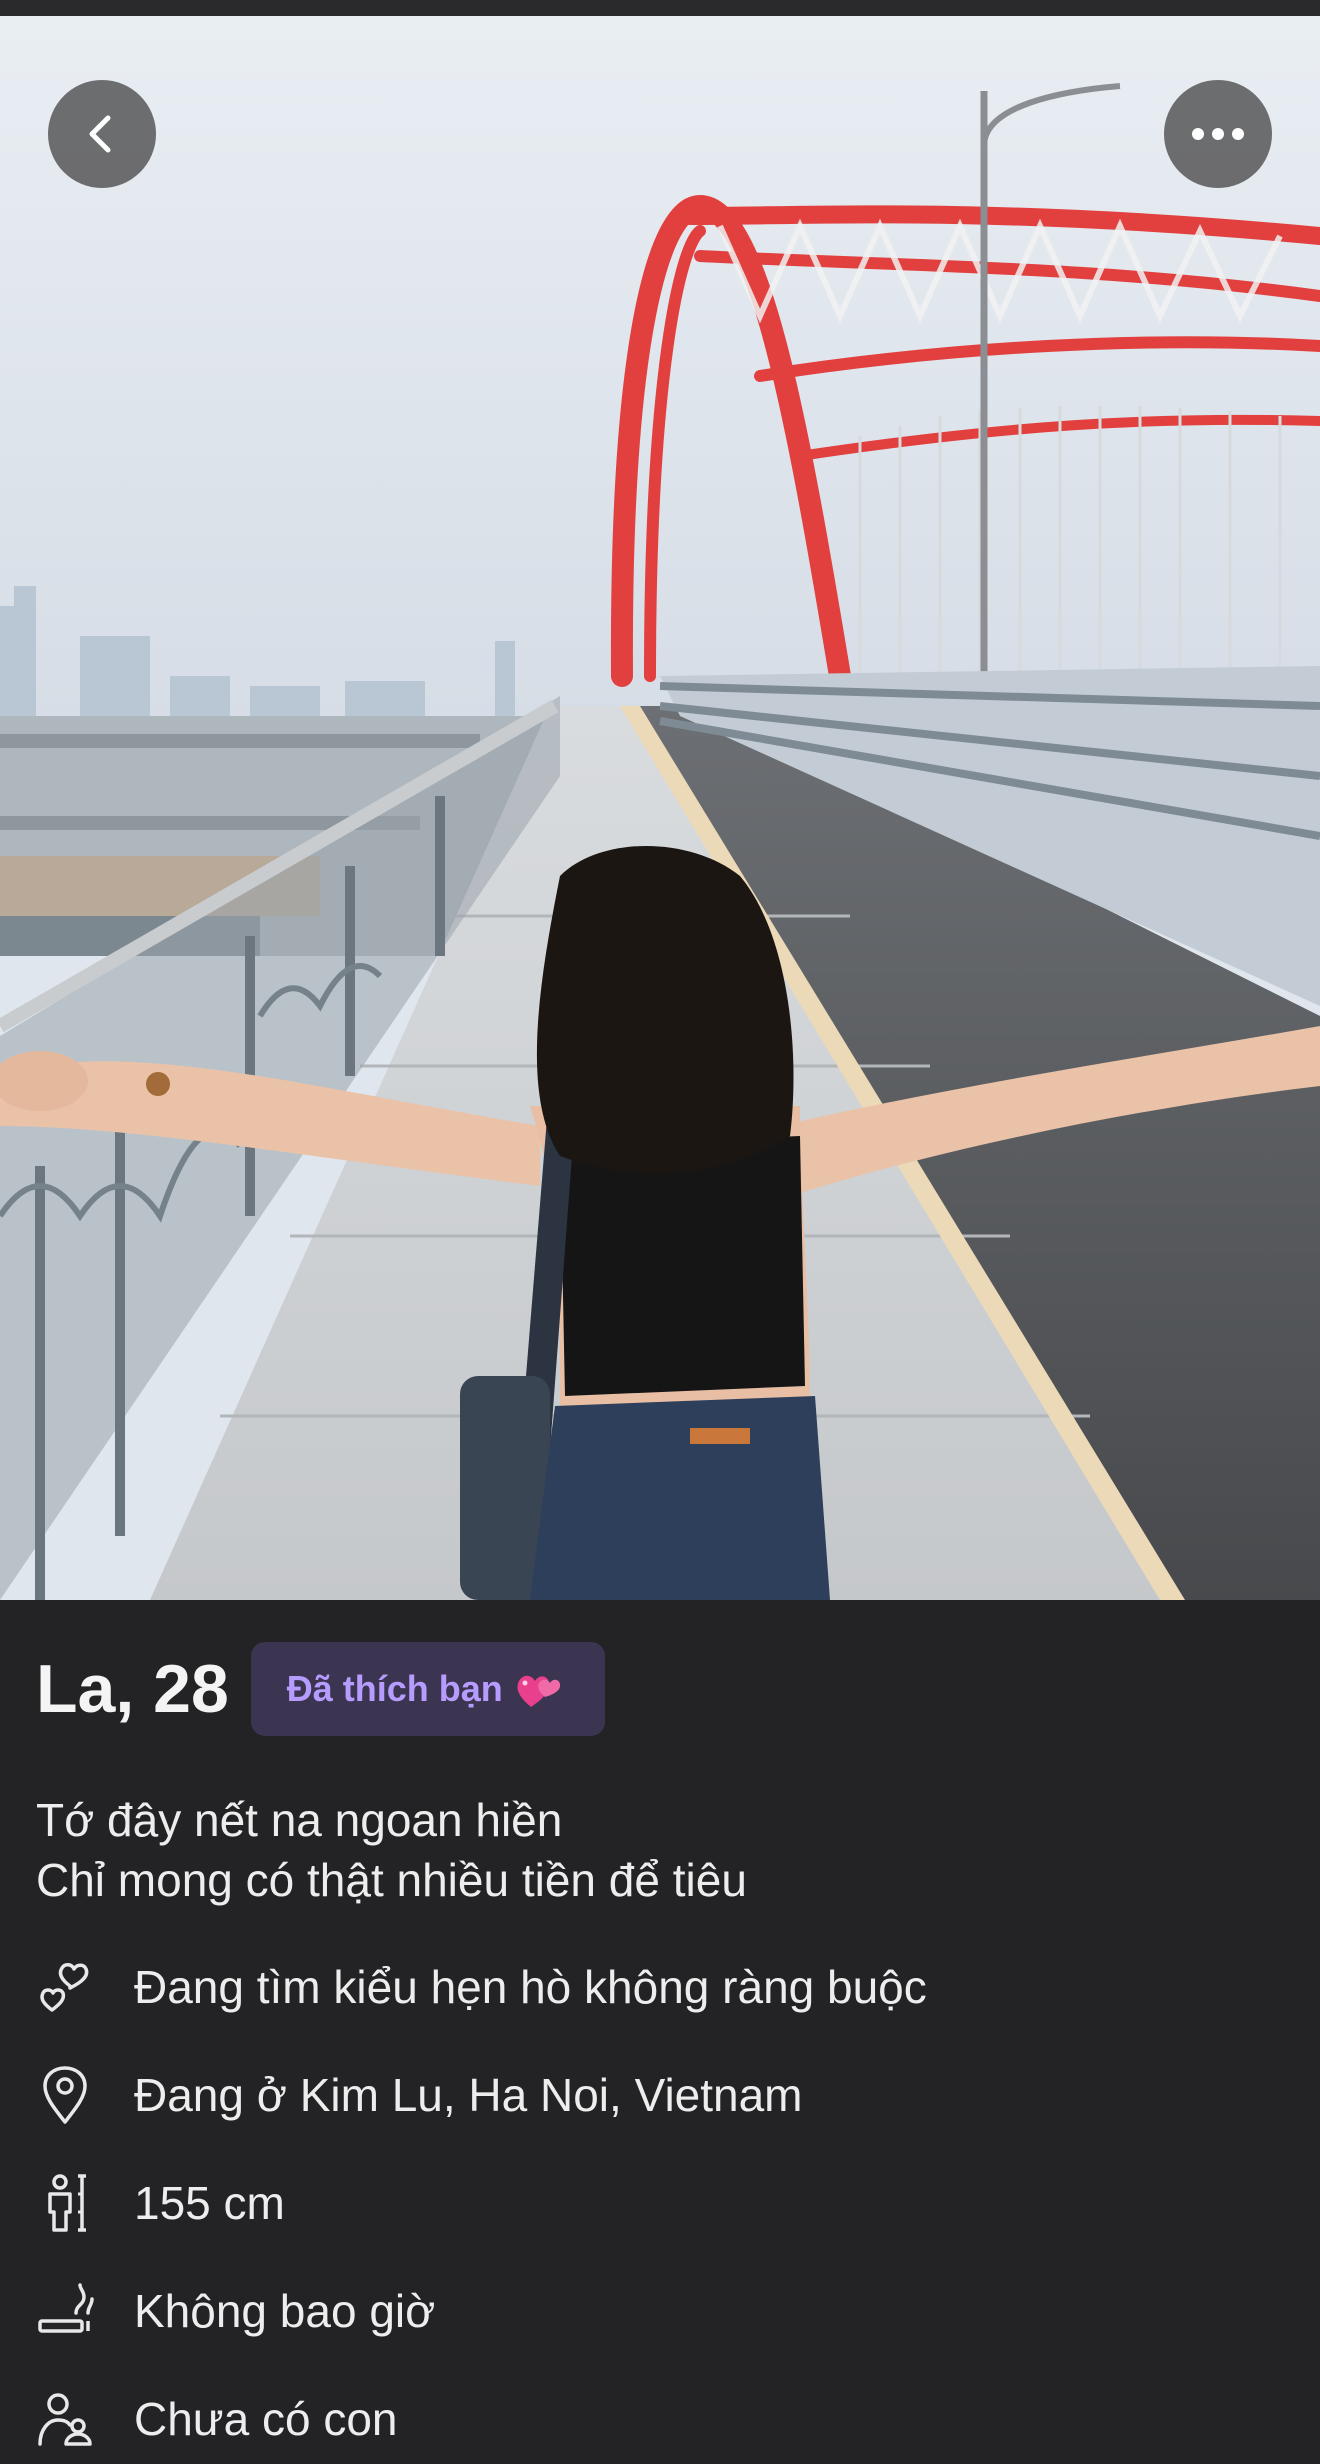 This screenshot has height=2464, width=1320. What do you see at coordinates (468, 2095) in the screenshot?
I see `attribute-location-text: Đang ở Kim Lu, Ha Noi, Vietnam` at bounding box center [468, 2095].